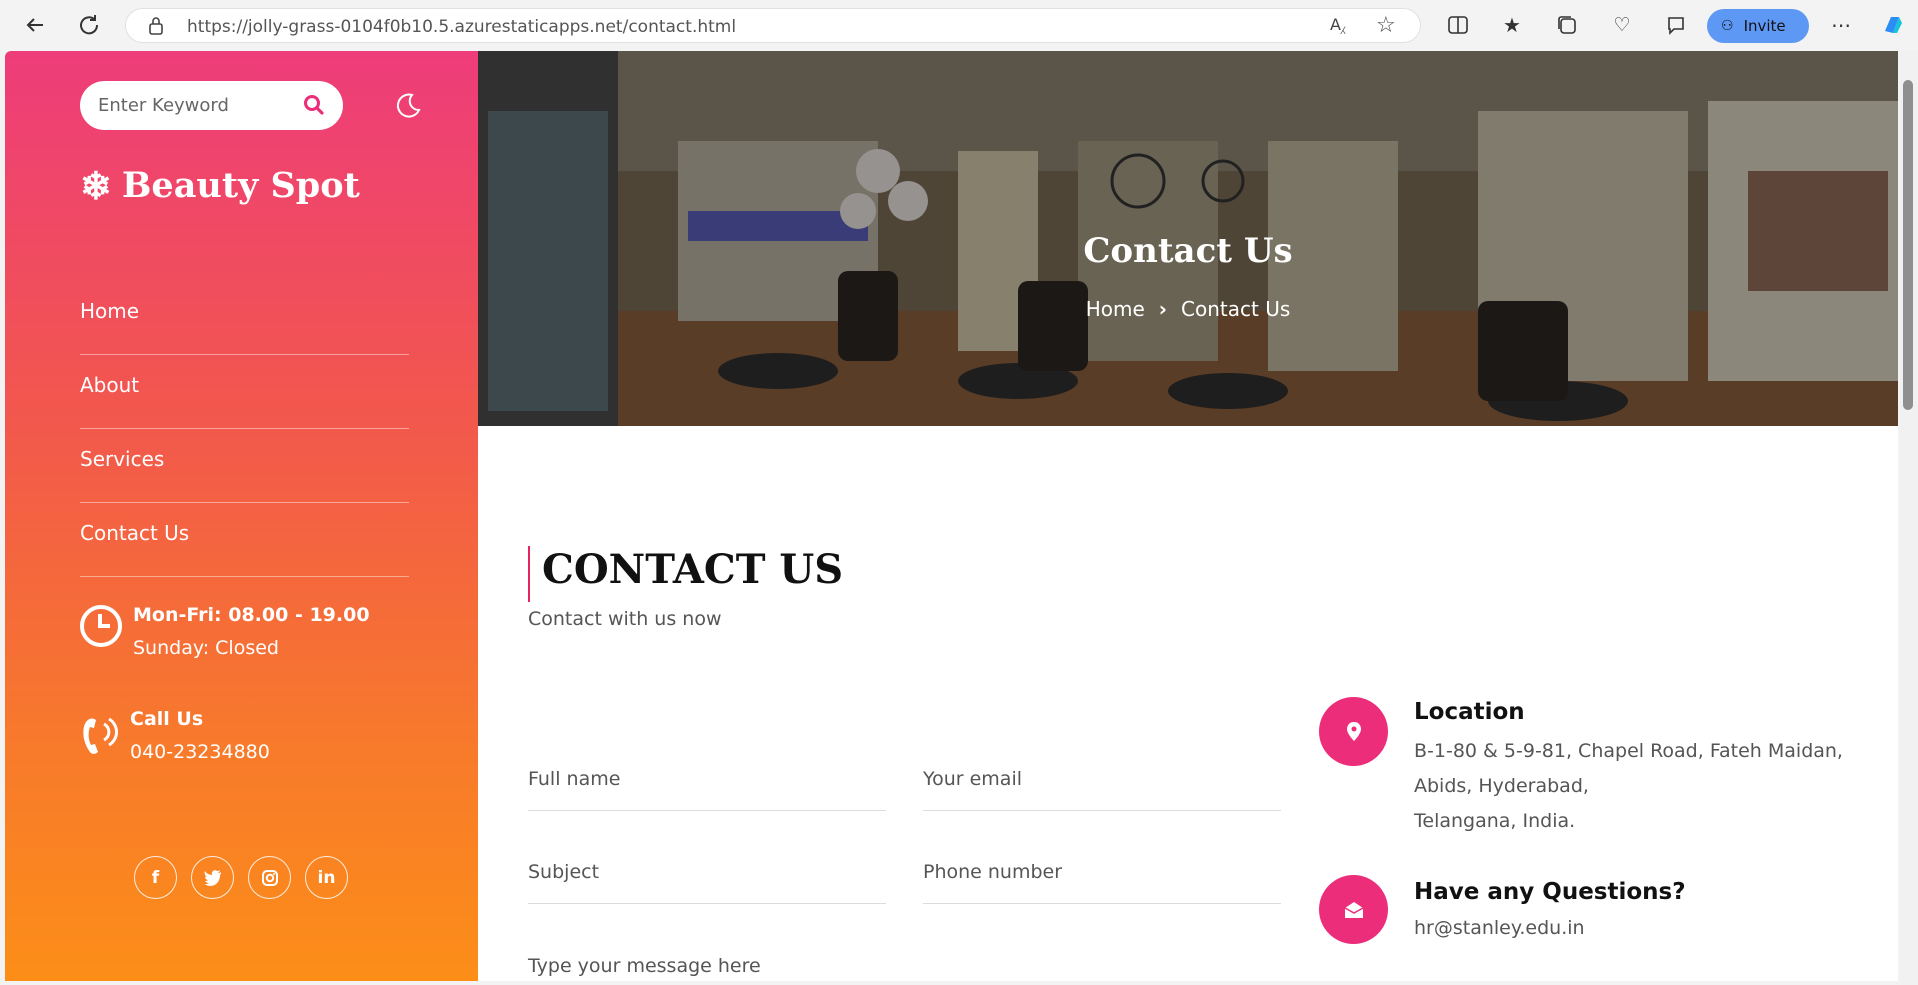 This screenshot has width=1918, height=985. What do you see at coordinates (564, 872) in the screenshot?
I see `subject-placeholder: Subject` at bounding box center [564, 872].